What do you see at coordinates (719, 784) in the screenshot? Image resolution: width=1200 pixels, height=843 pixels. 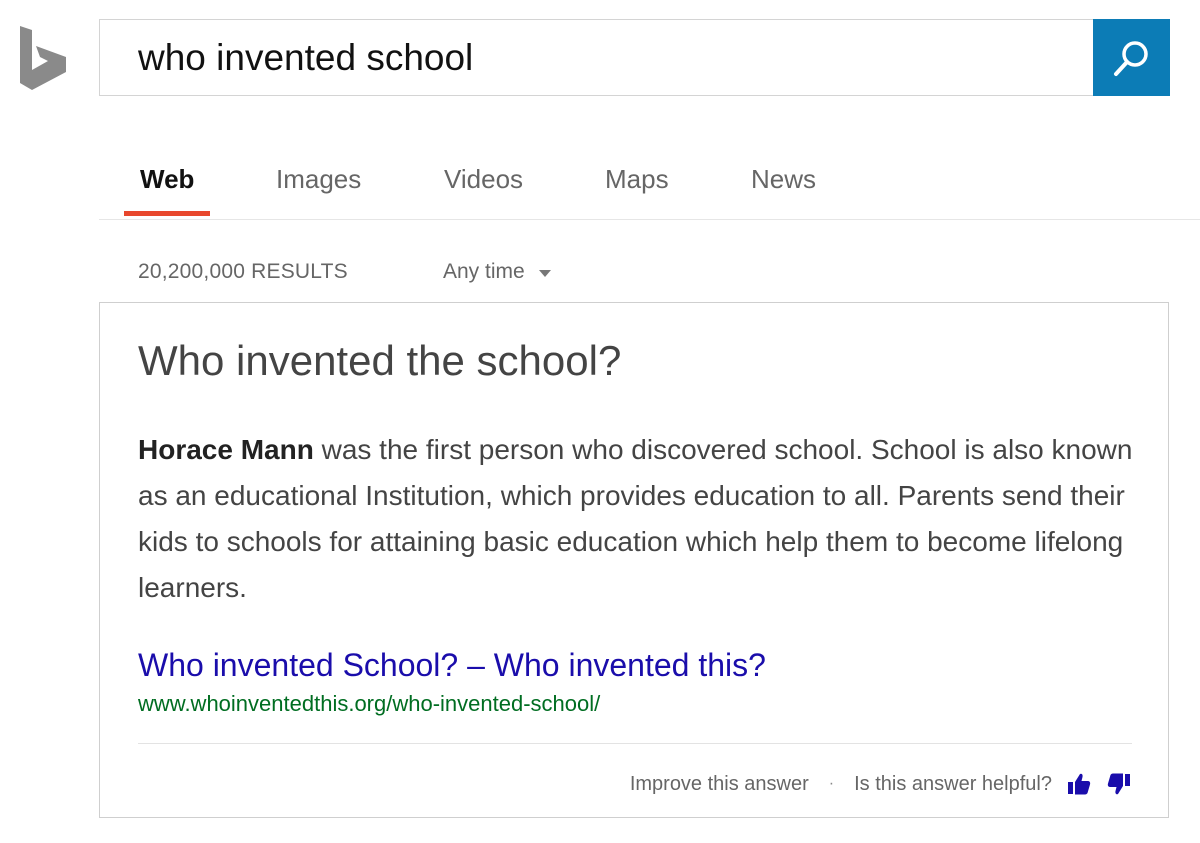 I see `improve-answer-link: Improve this answer` at bounding box center [719, 784].